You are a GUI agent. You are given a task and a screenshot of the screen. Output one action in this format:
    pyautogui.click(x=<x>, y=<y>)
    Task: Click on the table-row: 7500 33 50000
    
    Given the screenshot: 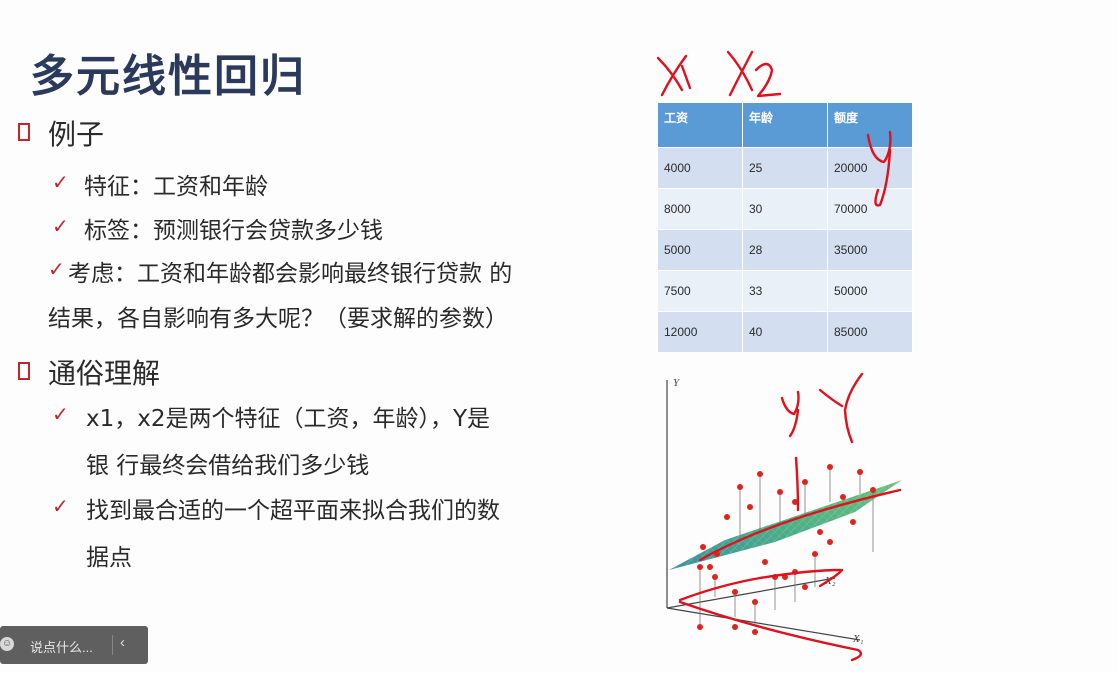 What is the action you would take?
    pyautogui.click(x=785, y=291)
    